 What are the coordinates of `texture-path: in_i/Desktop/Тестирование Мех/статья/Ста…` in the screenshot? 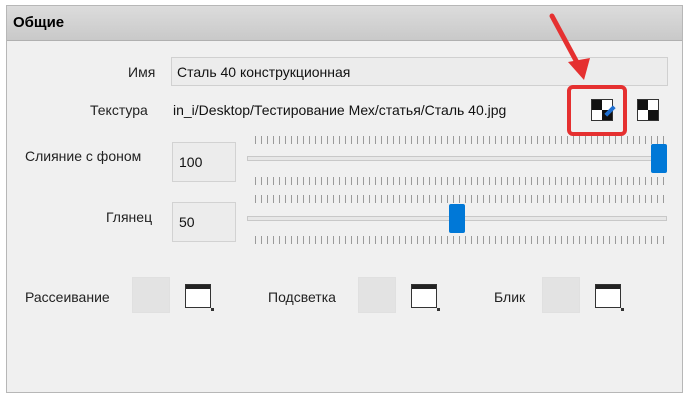 It's located at (340, 110).